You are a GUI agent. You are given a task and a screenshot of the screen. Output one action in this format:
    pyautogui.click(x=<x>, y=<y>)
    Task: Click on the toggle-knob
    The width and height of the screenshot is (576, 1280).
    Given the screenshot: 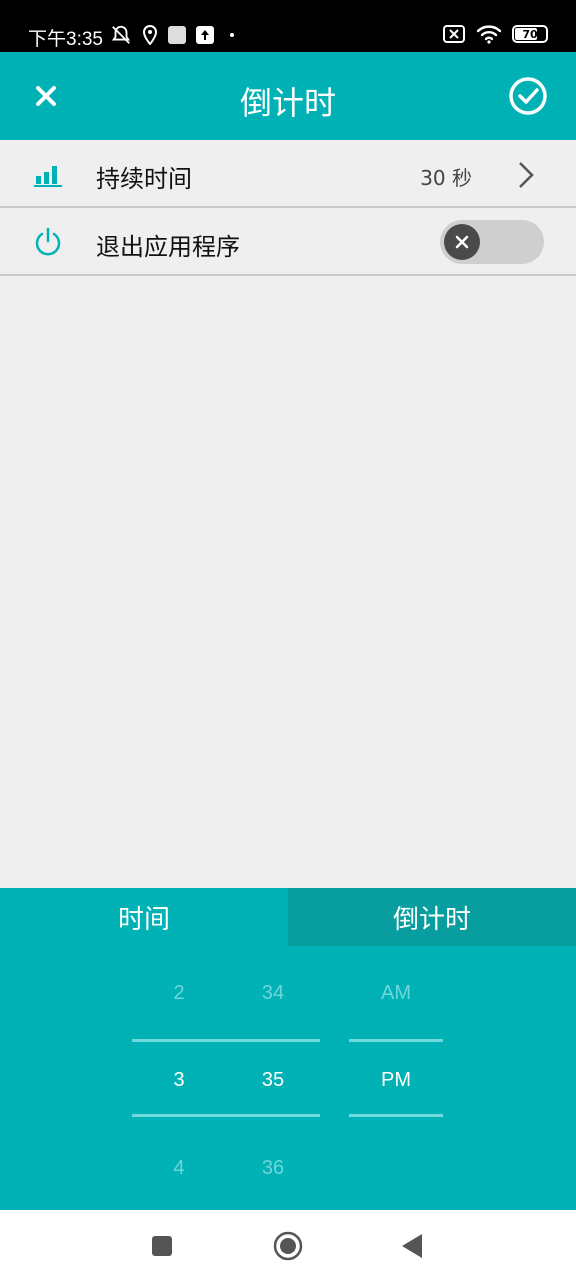 What is the action you would take?
    pyautogui.click(x=462, y=242)
    